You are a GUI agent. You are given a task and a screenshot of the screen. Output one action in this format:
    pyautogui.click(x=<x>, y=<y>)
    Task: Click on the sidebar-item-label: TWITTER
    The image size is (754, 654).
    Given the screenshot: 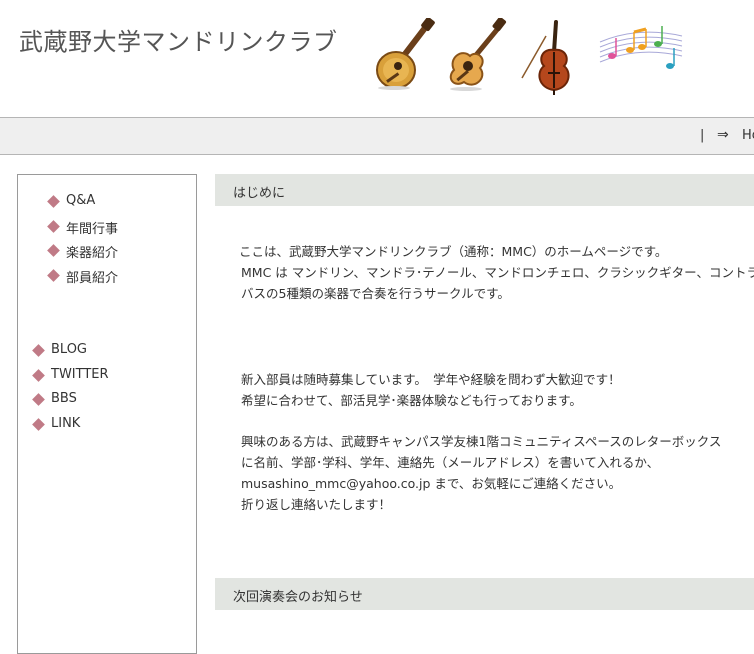 What is the action you would take?
    pyautogui.click(x=80, y=374)
    